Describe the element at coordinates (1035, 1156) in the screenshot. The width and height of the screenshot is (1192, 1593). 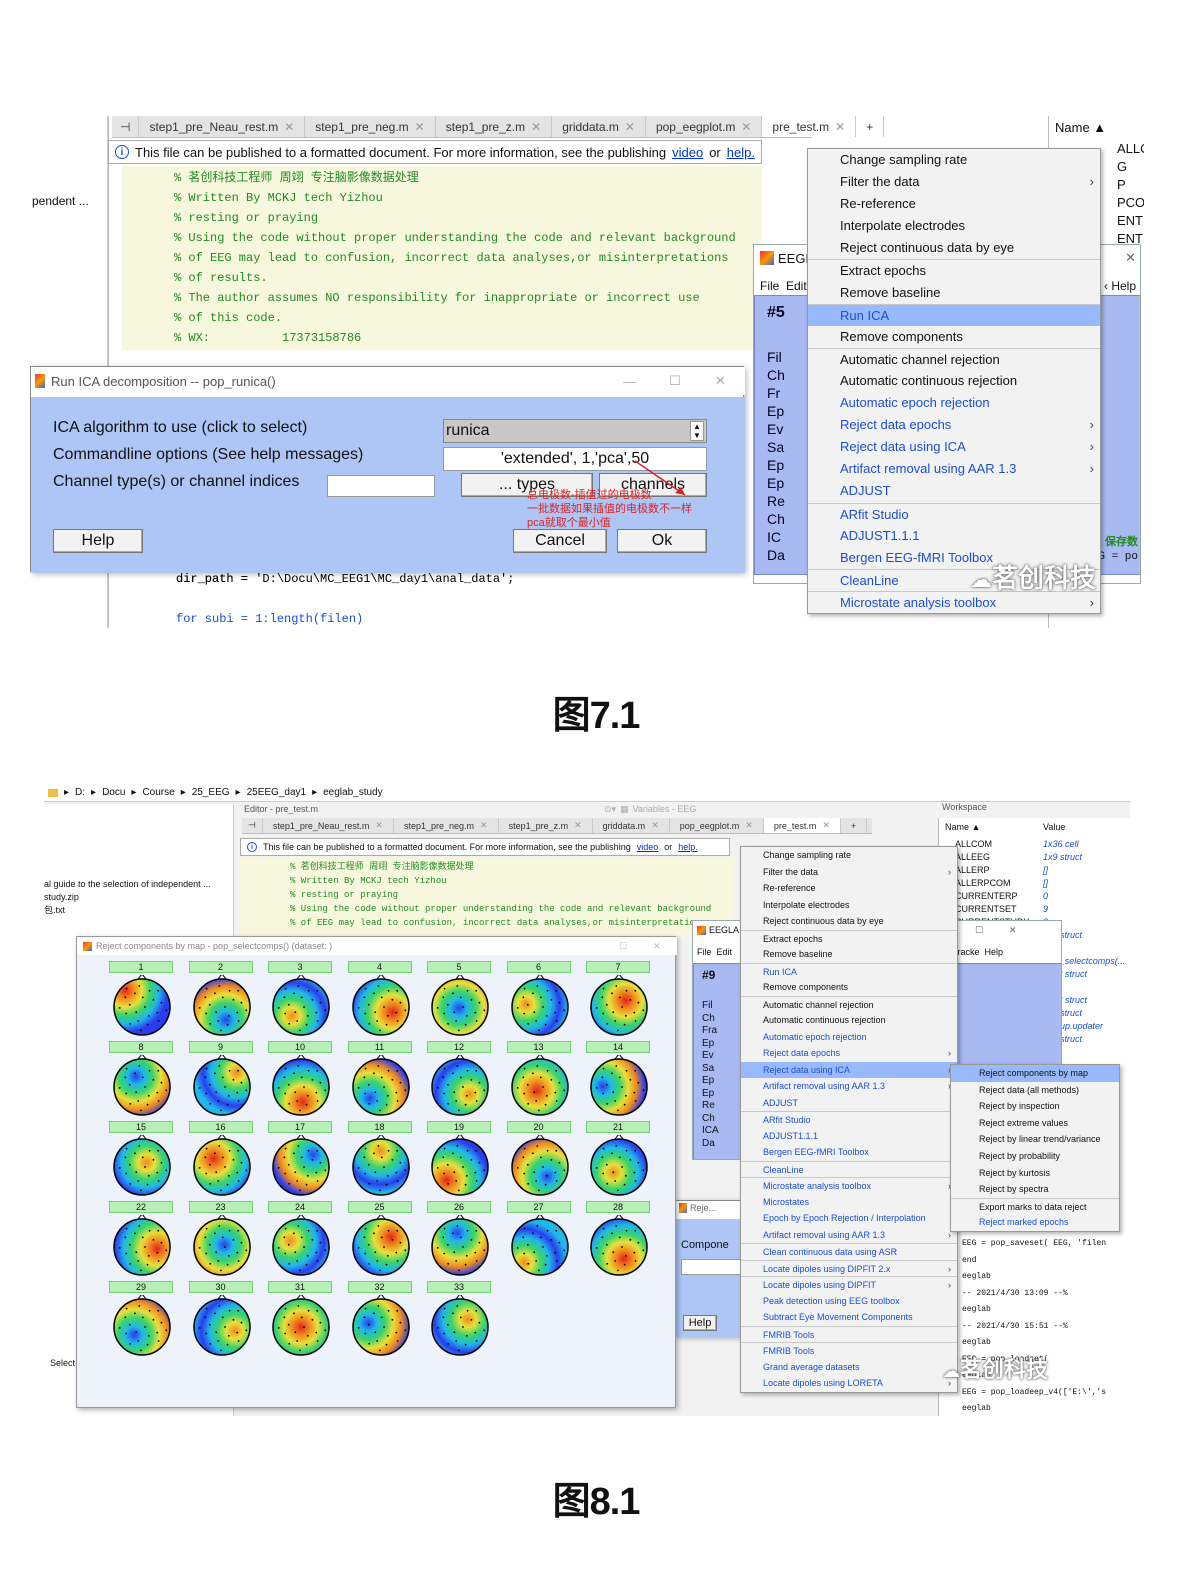
I see `menu-item: Reject by probability` at that location.